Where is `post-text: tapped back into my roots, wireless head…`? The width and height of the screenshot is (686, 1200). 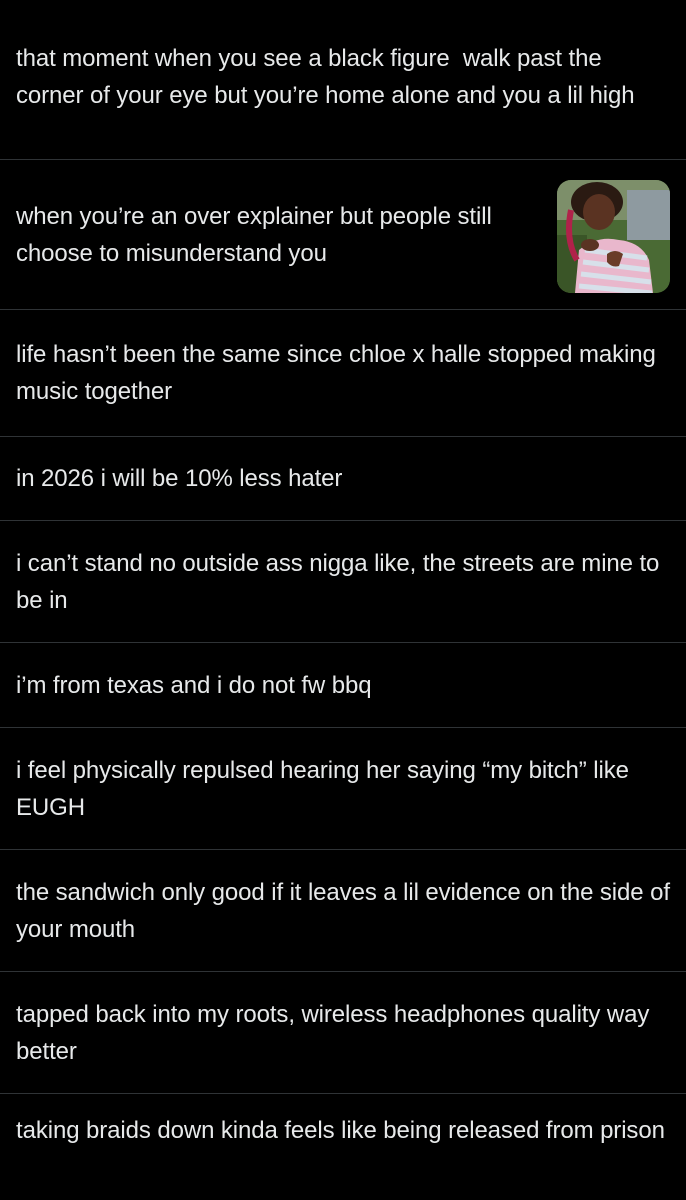 post-text: tapped back into my roots, wireless head… is located at coordinates (336, 1032).